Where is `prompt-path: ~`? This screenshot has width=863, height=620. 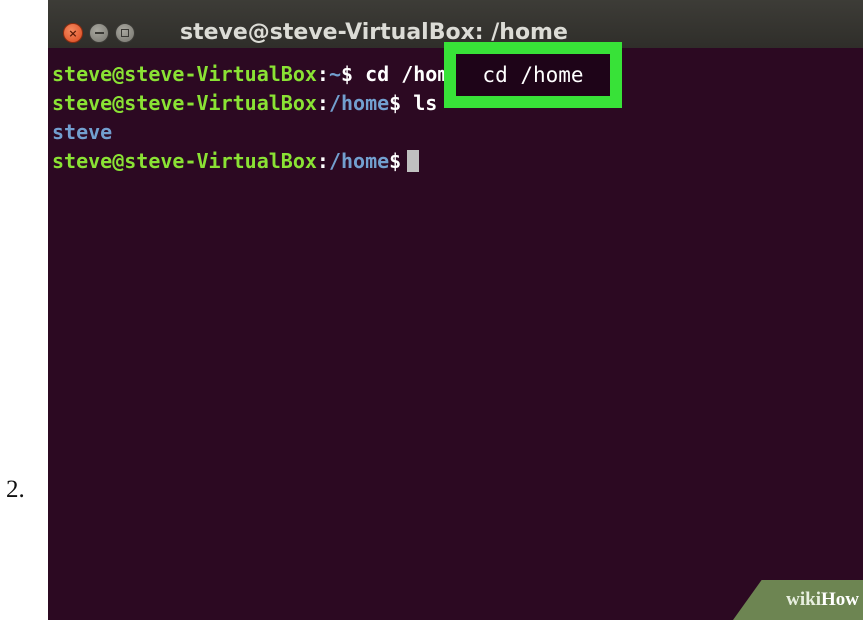 prompt-path: ~ is located at coordinates (334, 74).